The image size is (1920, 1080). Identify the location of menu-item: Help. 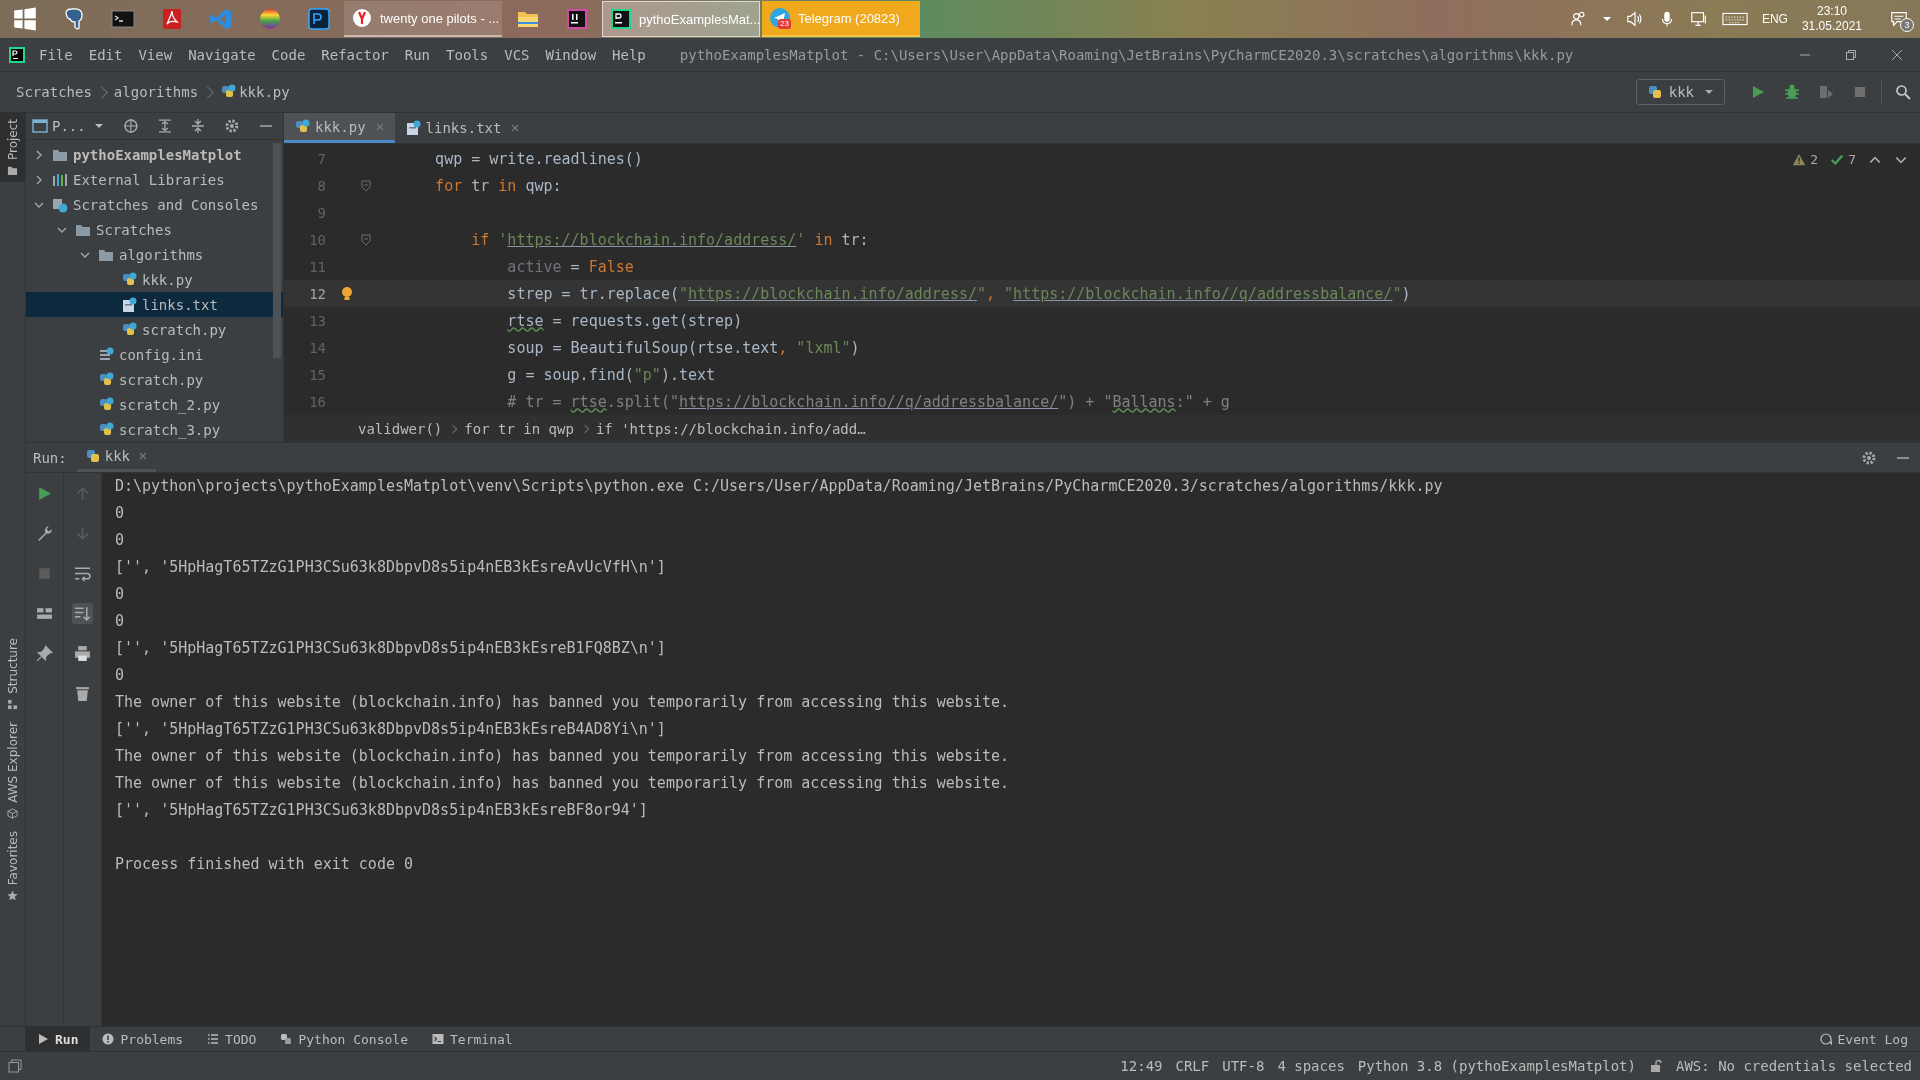
(629, 54).